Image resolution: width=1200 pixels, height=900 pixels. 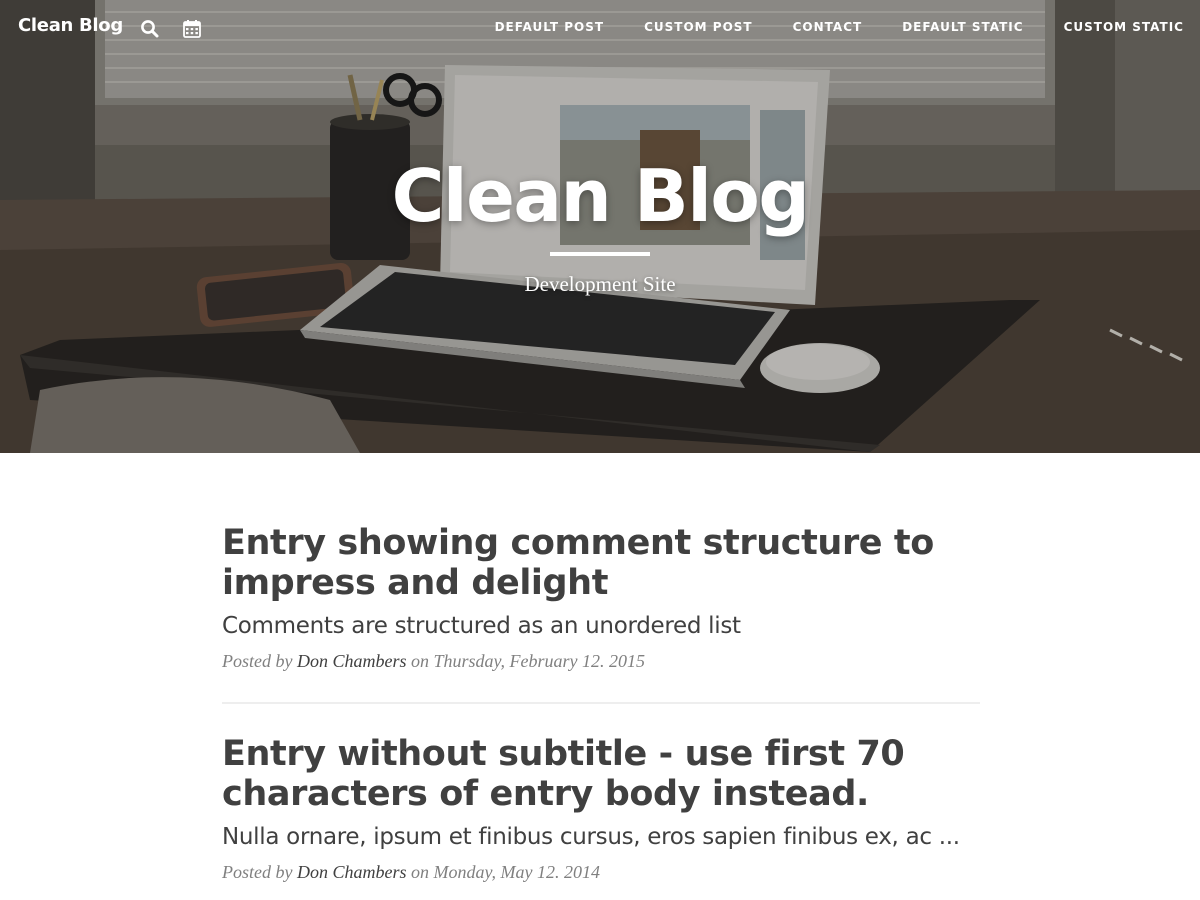 I want to click on main-navbar: Clean Blog Default Post Custom Post, so click(x=600, y=29).